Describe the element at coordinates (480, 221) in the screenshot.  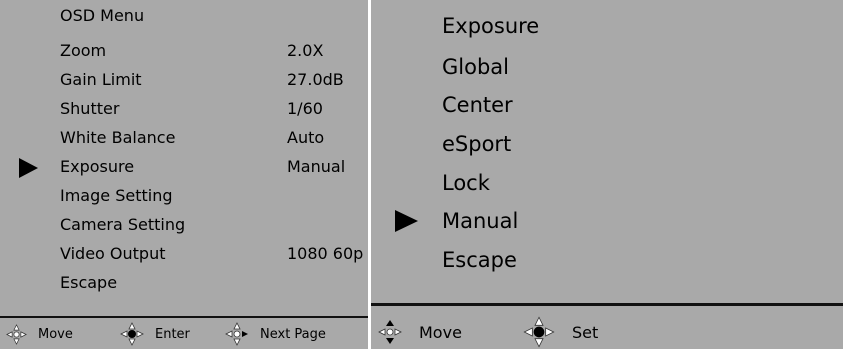
I see `exposure-option-manual: Manual` at that location.